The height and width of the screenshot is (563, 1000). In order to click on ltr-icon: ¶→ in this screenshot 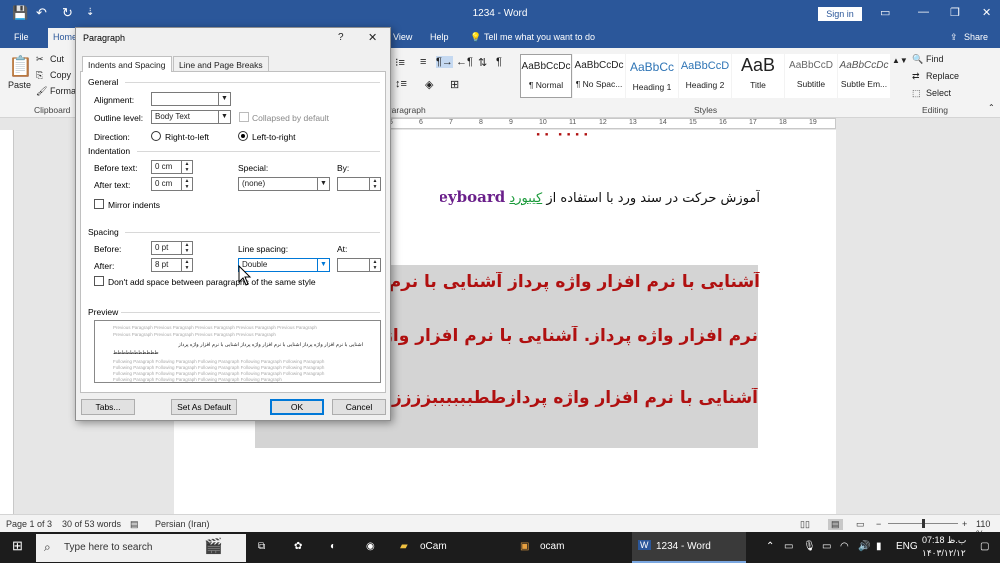, I will do `click(444, 62)`.